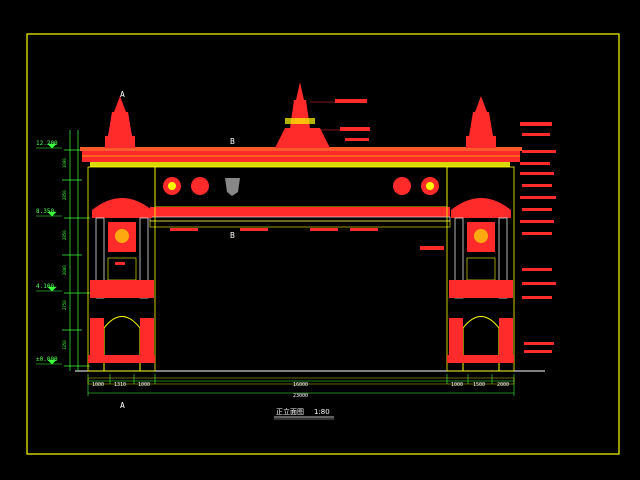 This screenshot has width=640, height=480. I want to click on center-crest, so click(302, 115).